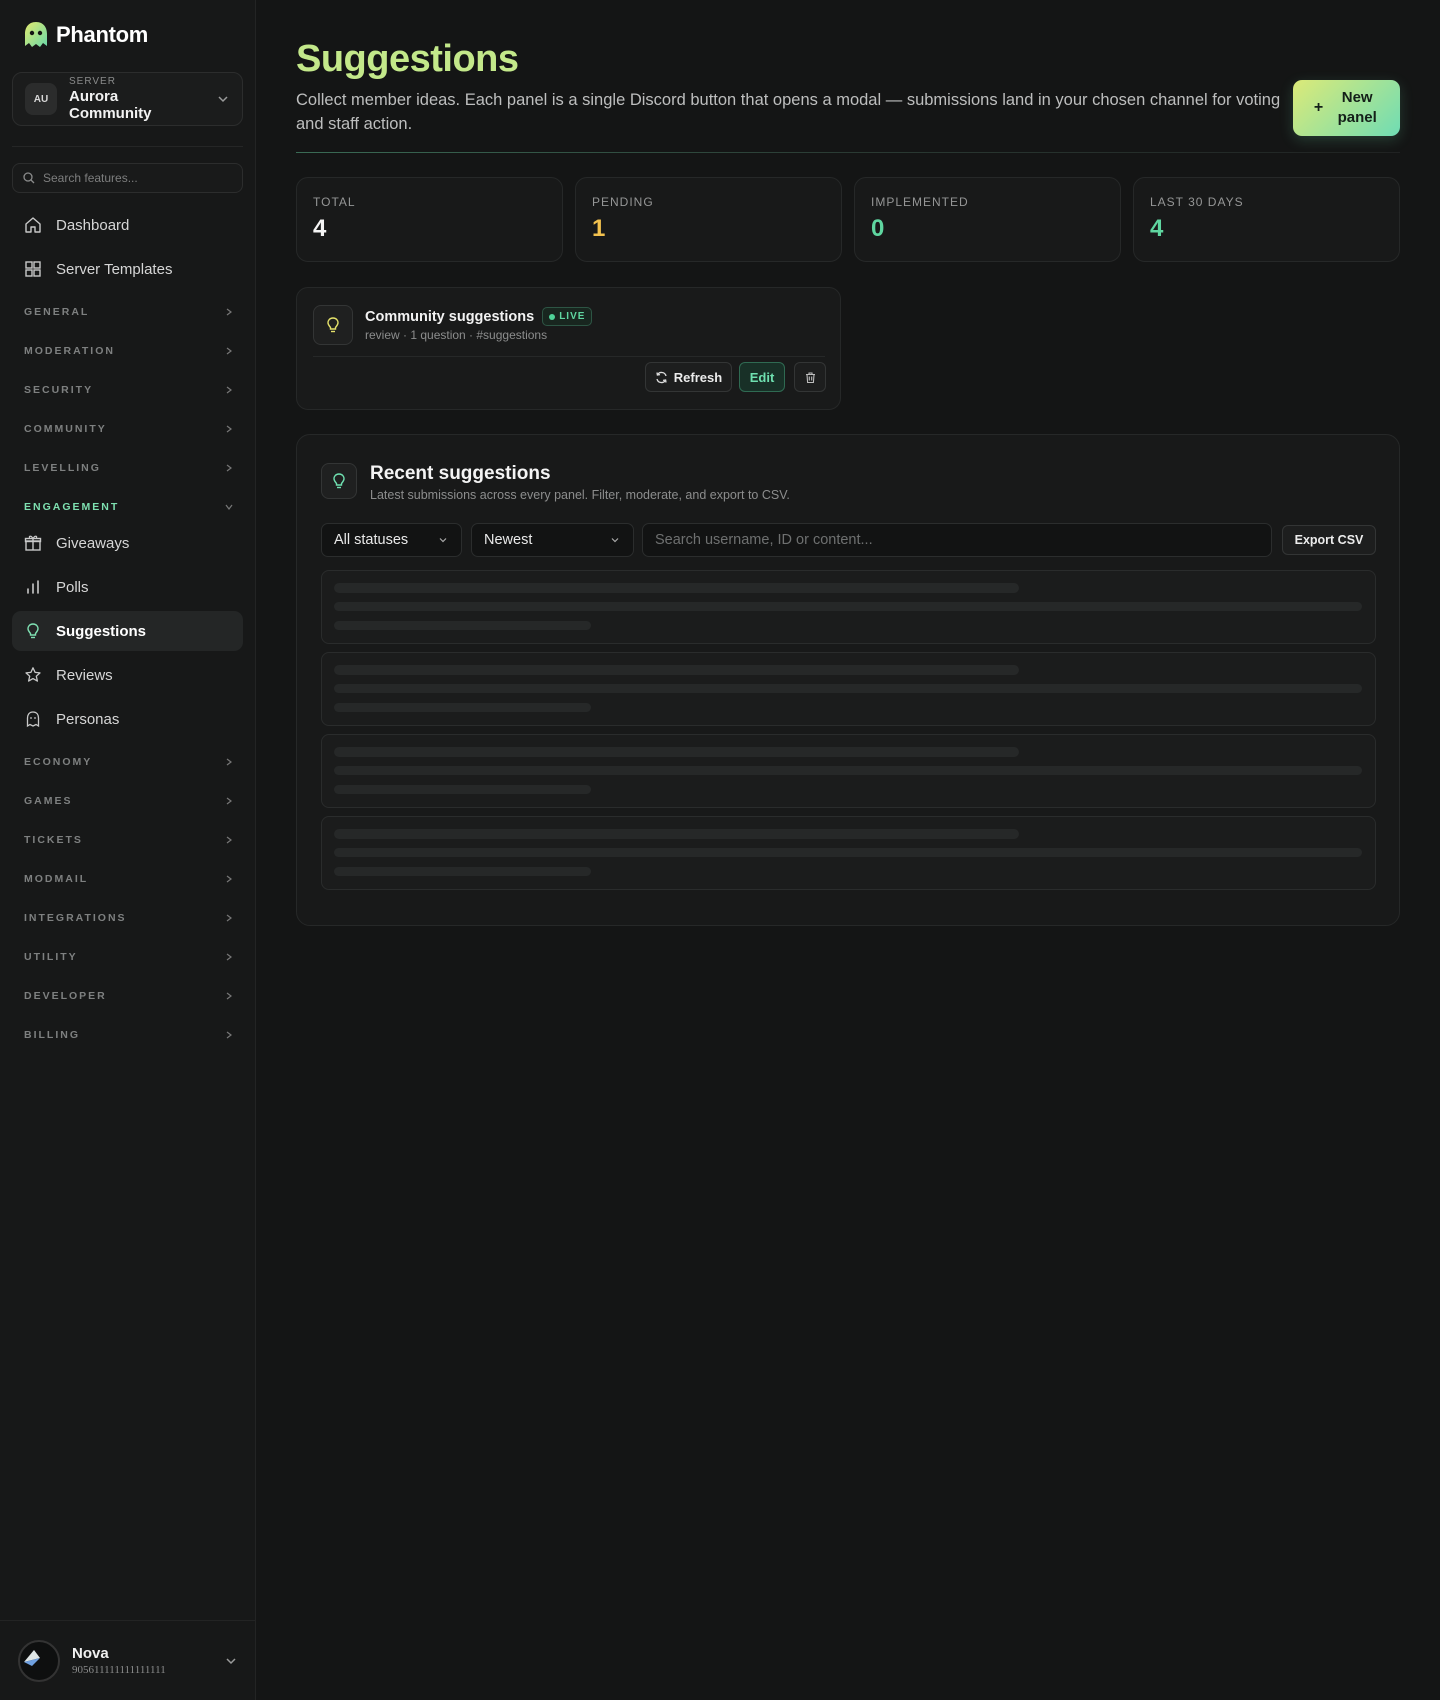  I want to click on section-developer: DEVELOPER, so click(129, 996).